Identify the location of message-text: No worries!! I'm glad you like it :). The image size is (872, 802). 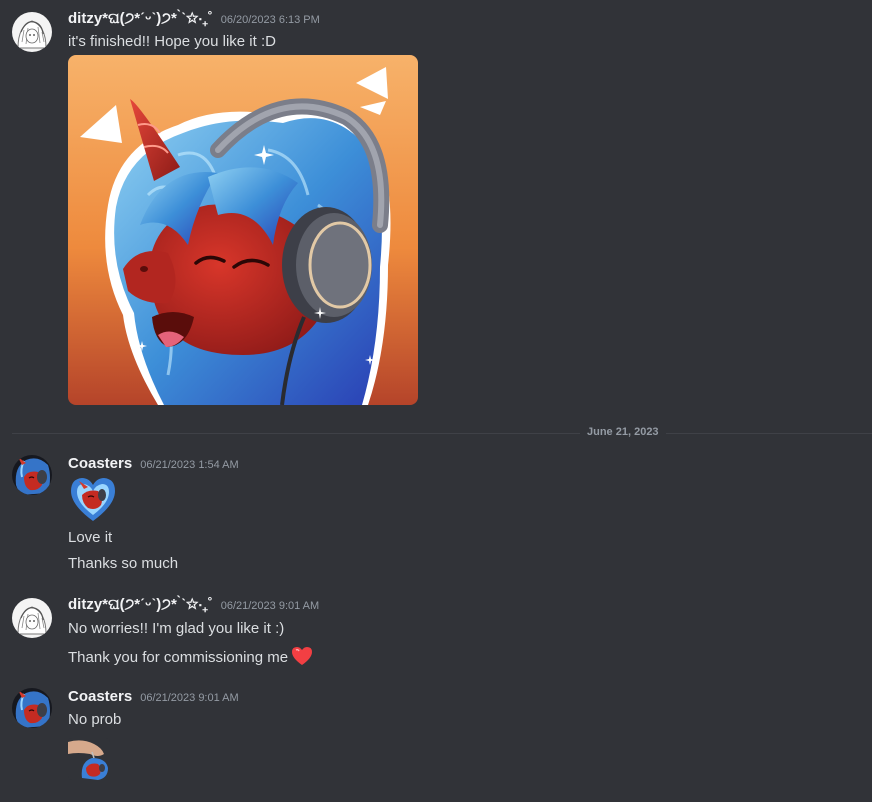
(176, 628).